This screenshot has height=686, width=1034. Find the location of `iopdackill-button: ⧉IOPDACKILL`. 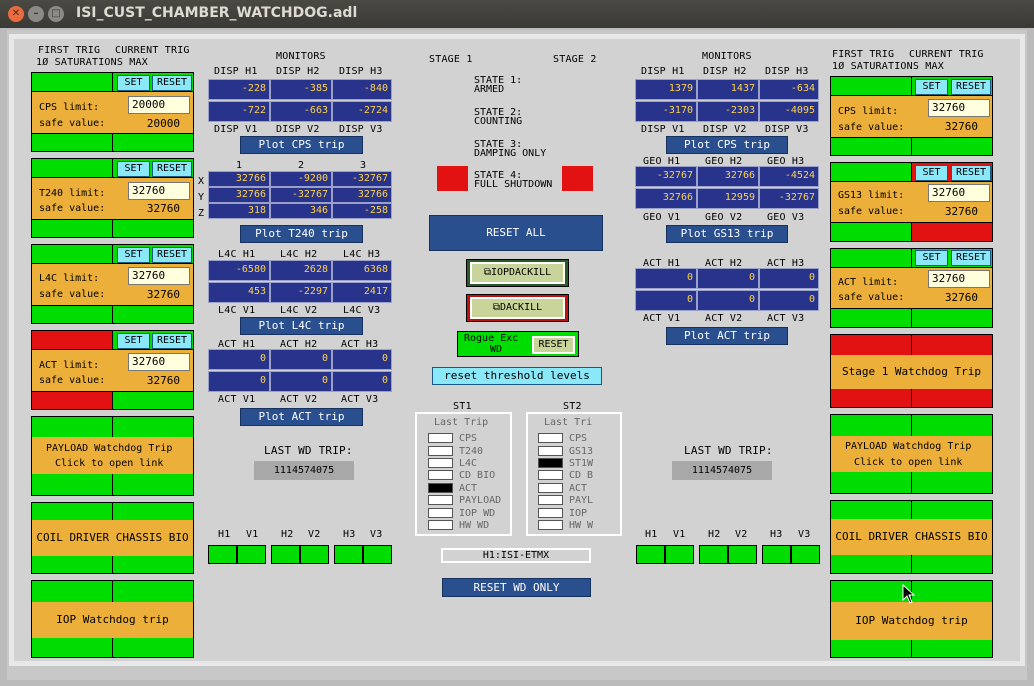

iopdackill-button: ⧉IOPDACKILL is located at coordinates (517, 273).